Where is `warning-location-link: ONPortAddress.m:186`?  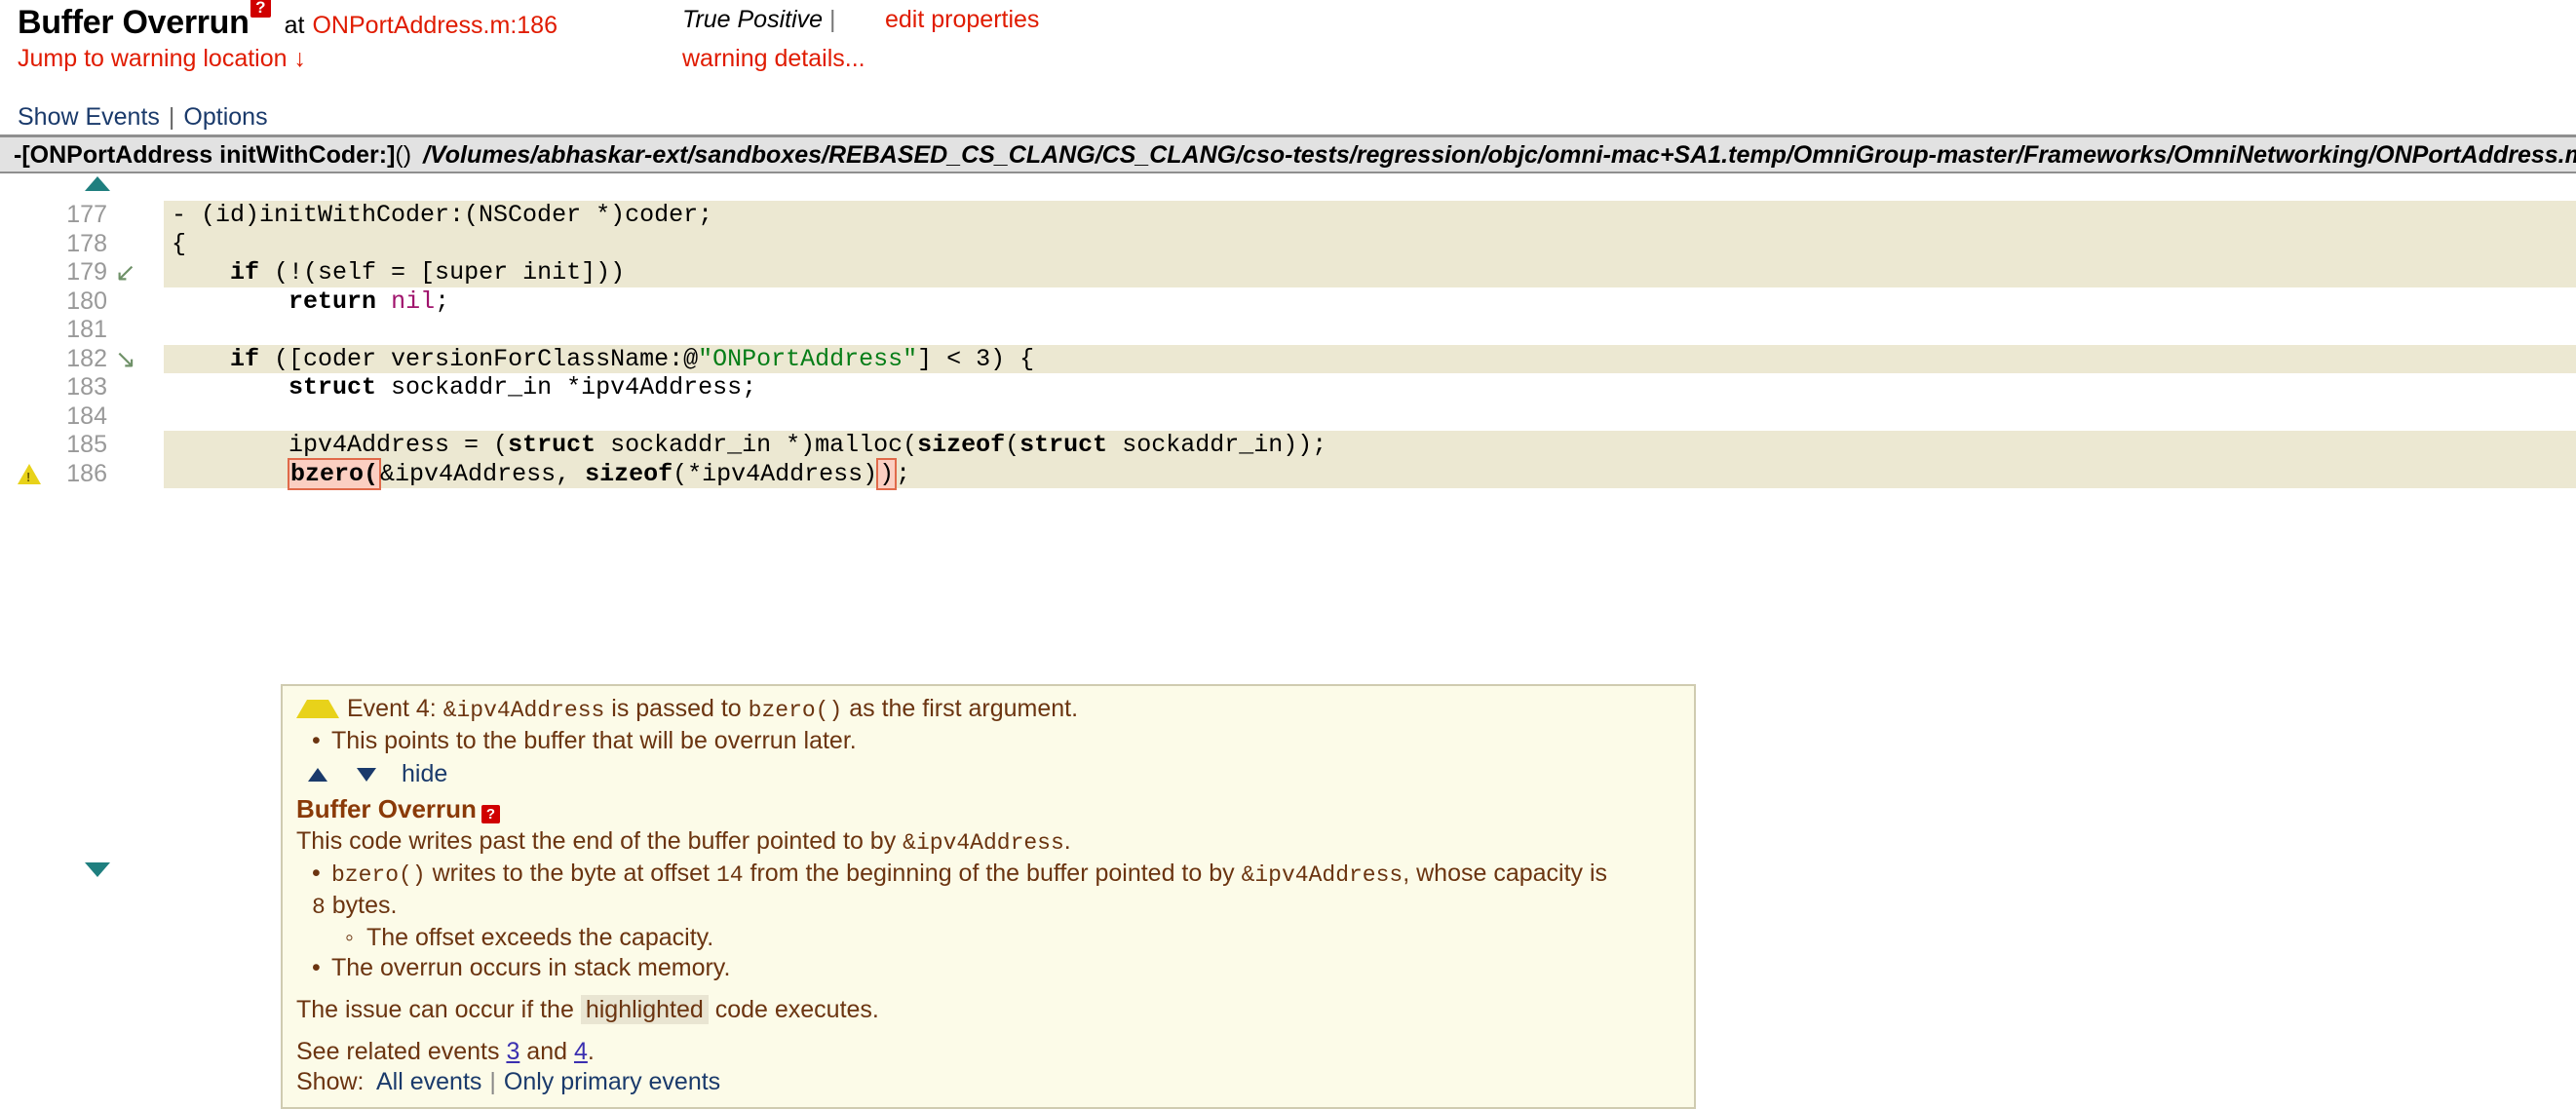
warning-location-link: ONPortAddress.m:186 is located at coordinates (434, 26).